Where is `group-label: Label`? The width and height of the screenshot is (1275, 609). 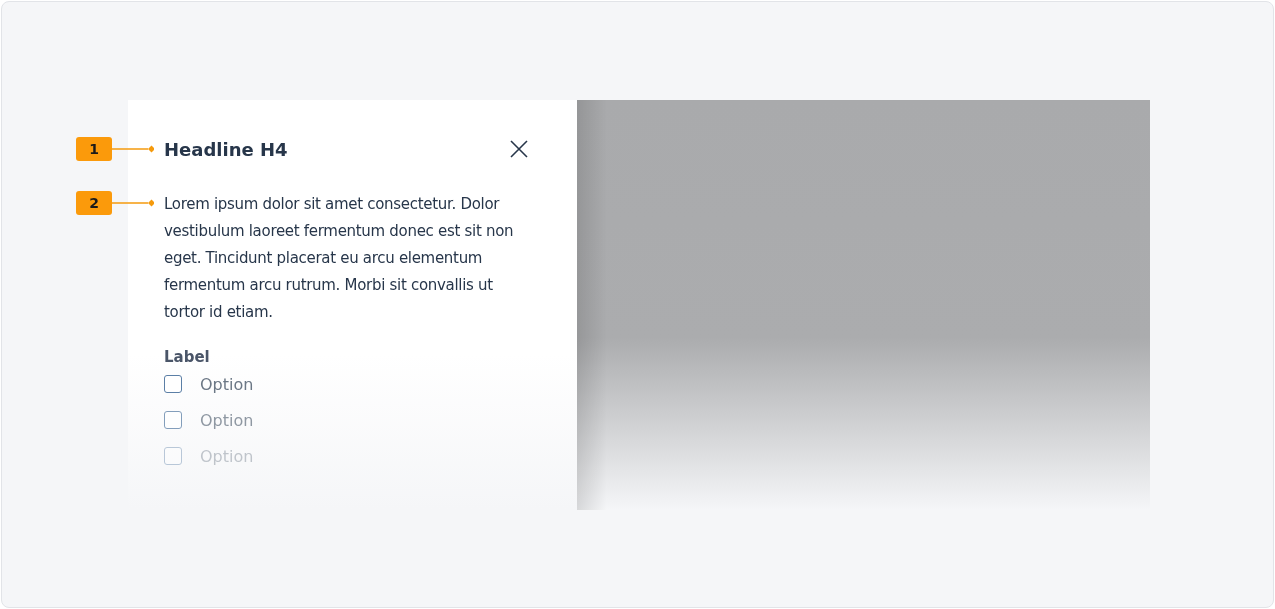
group-label: Label is located at coordinates (187, 357).